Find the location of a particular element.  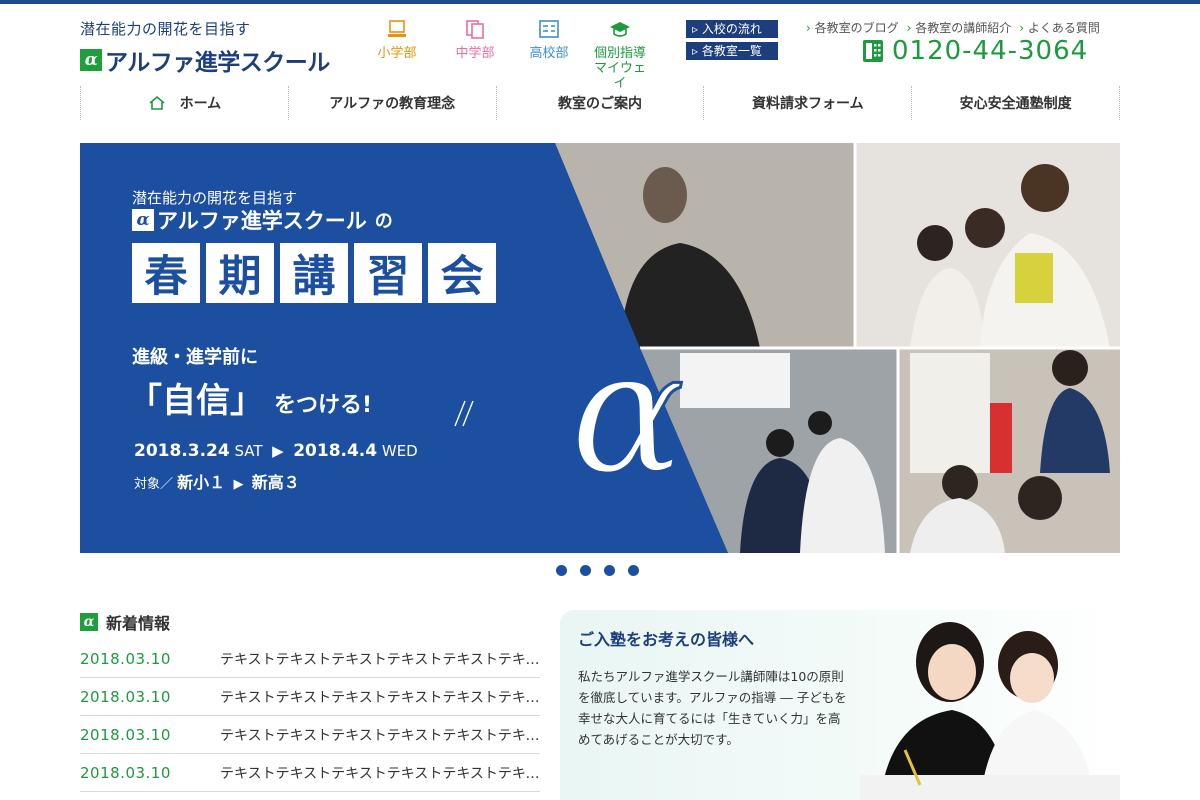

svg-text: α is located at coordinates (627, 413).